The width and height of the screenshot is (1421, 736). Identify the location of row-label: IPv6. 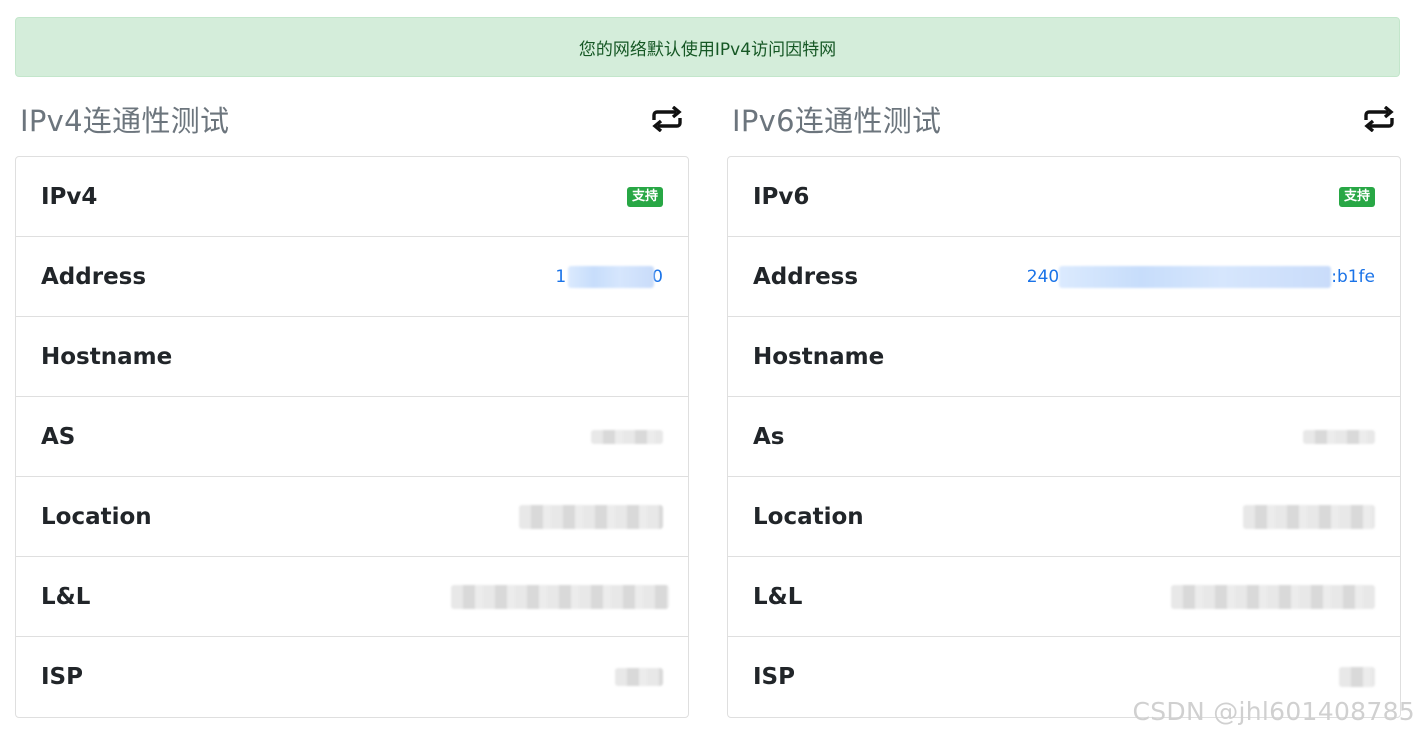
(781, 196).